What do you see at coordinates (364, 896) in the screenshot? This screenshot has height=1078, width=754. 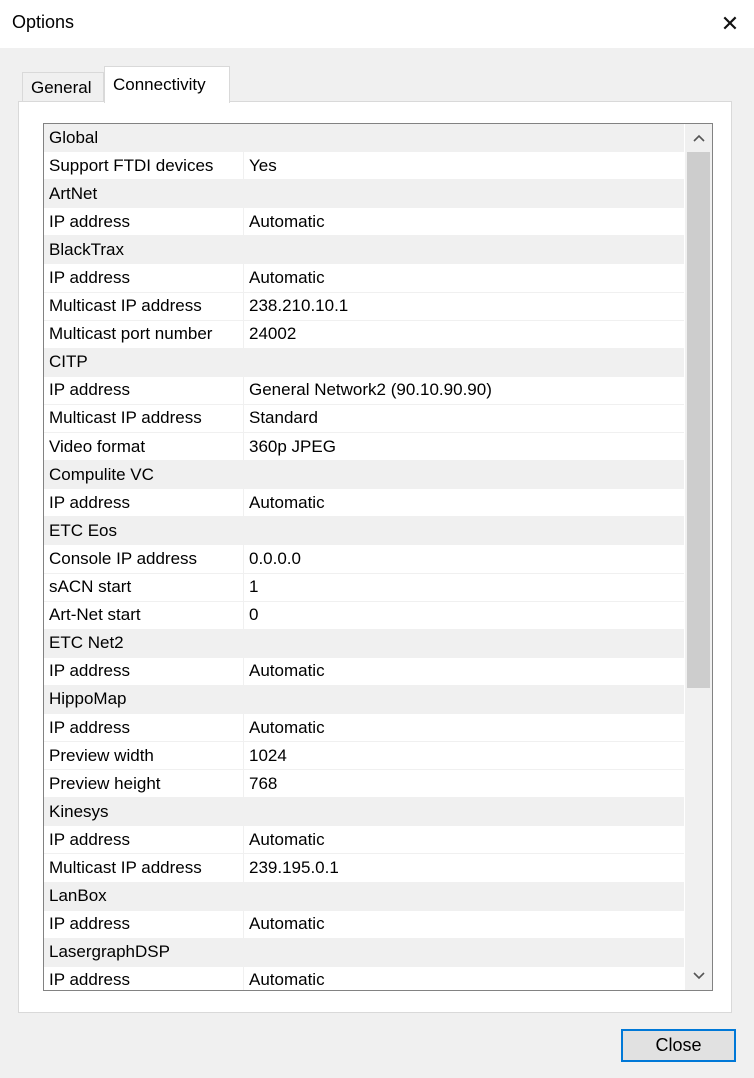 I see `category-row: LanBox` at bounding box center [364, 896].